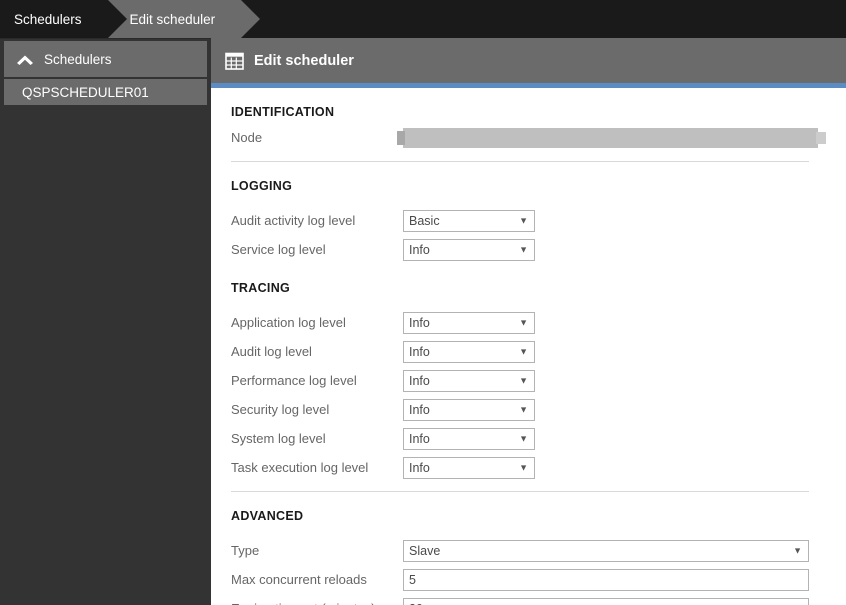  I want to click on field-security-log-level: Security log level Info ▼, so click(538, 409).